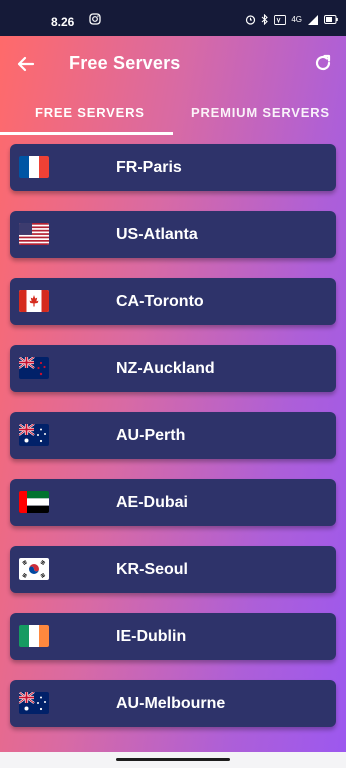  Describe the element at coordinates (173, 18) in the screenshot. I see `status-bar: 8.26 4G` at that location.